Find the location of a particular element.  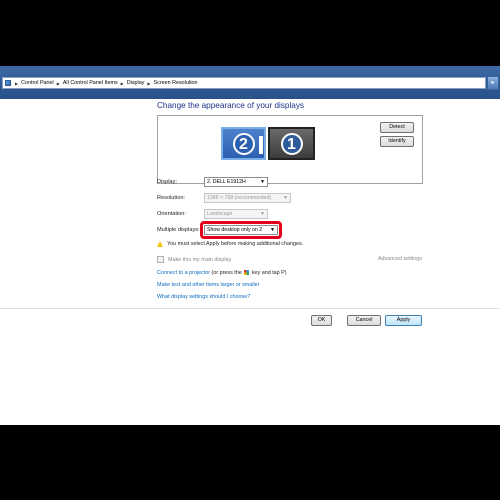

highlight-annotation is located at coordinates (241, 230).